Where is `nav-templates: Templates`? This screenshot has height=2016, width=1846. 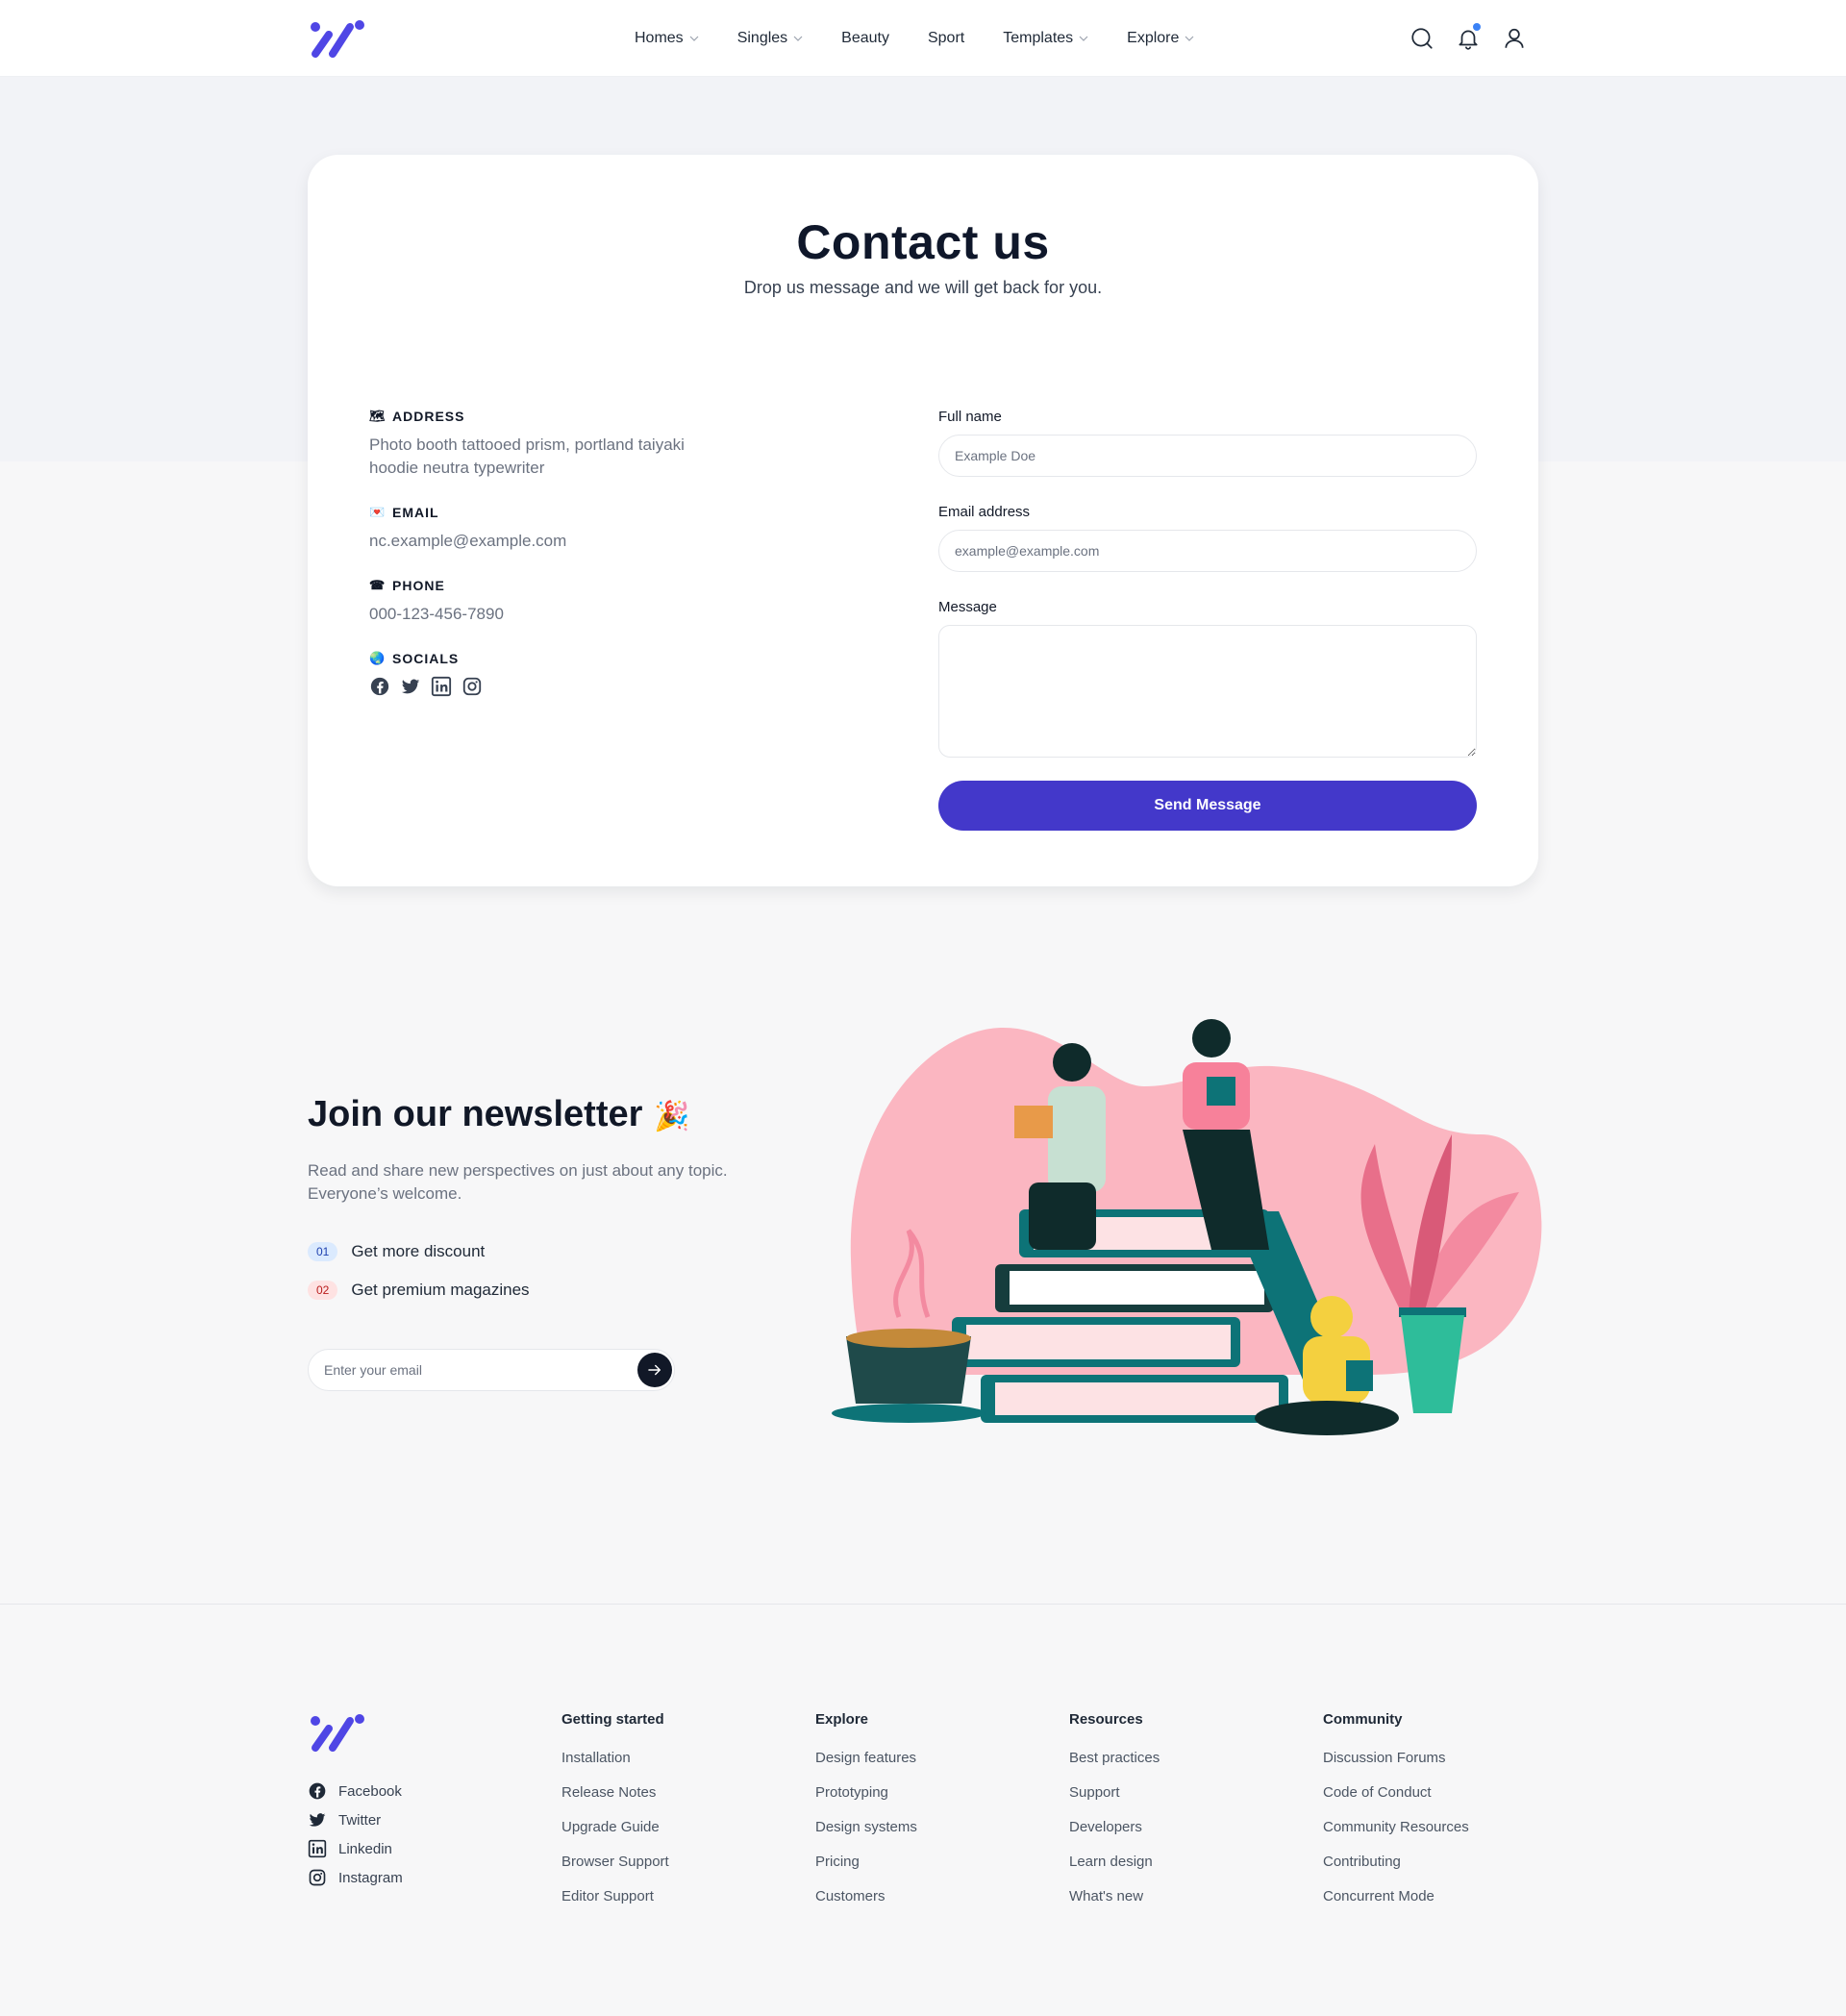 nav-templates: Templates is located at coordinates (1046, 38).